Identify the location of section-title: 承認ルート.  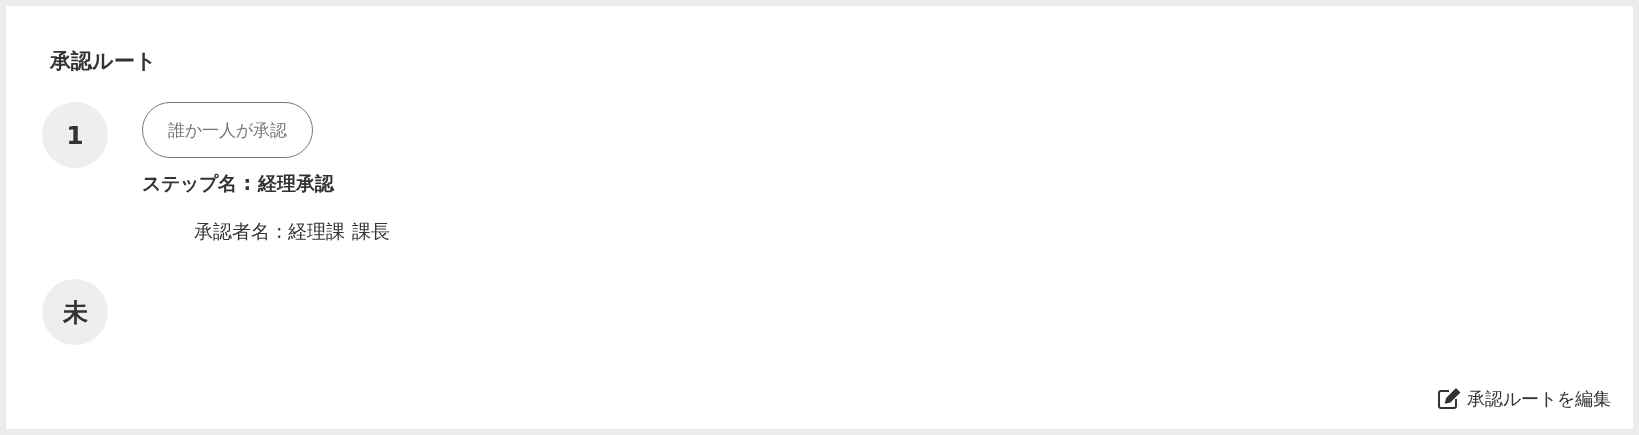
(103, 61).